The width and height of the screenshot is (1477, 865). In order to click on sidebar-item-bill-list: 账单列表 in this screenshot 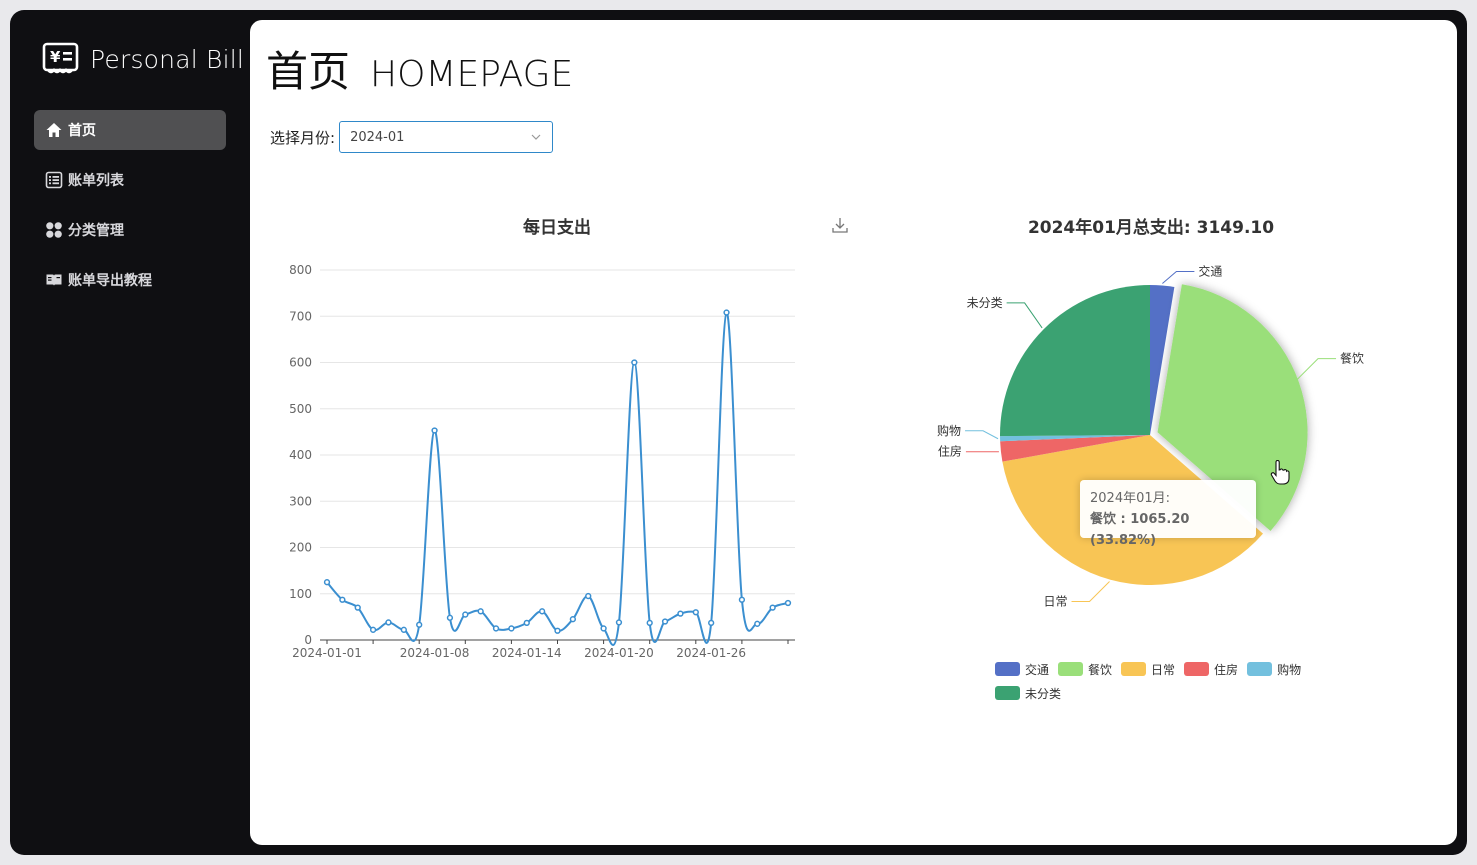, I will do `click(130, 180)`.